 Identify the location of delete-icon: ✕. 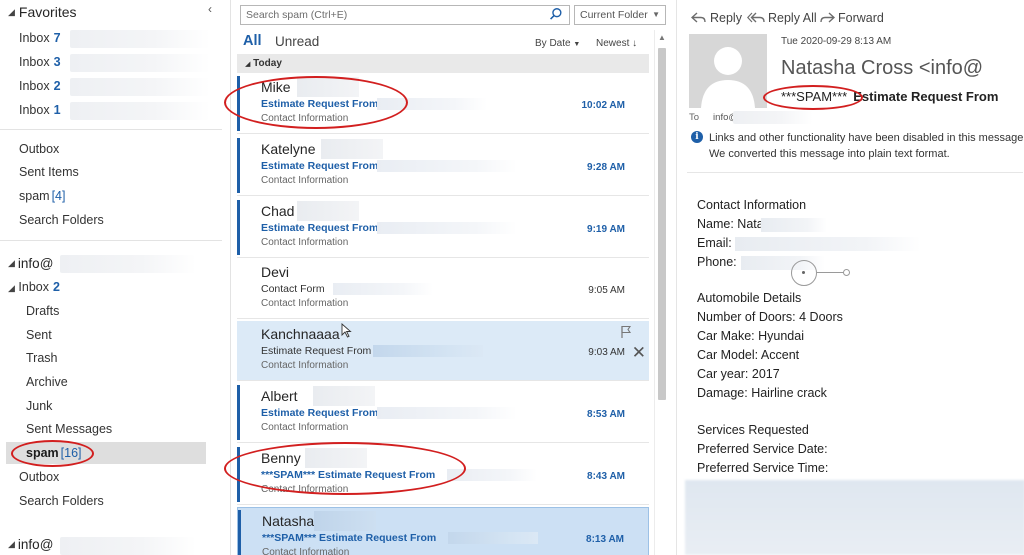
(639, 352).